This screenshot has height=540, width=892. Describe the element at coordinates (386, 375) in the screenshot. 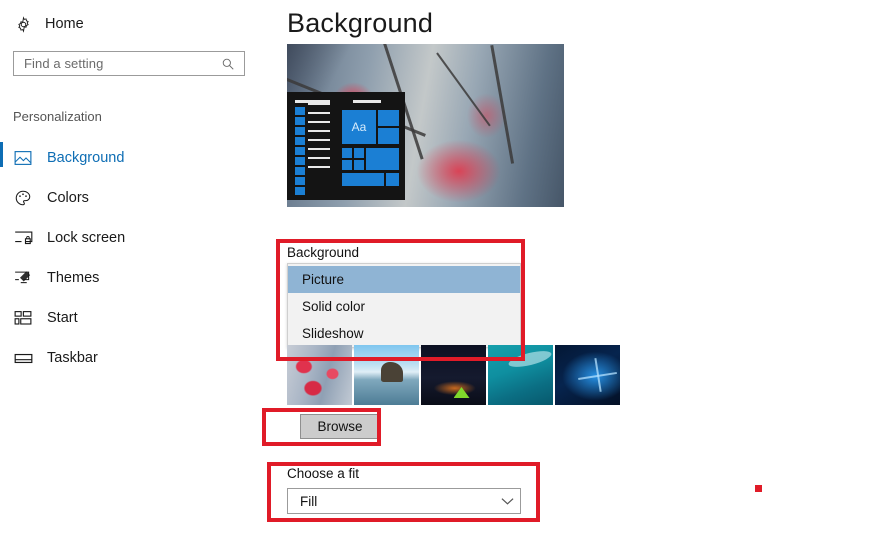

I see `thumbnail-beach-rock-reflection` at that location.